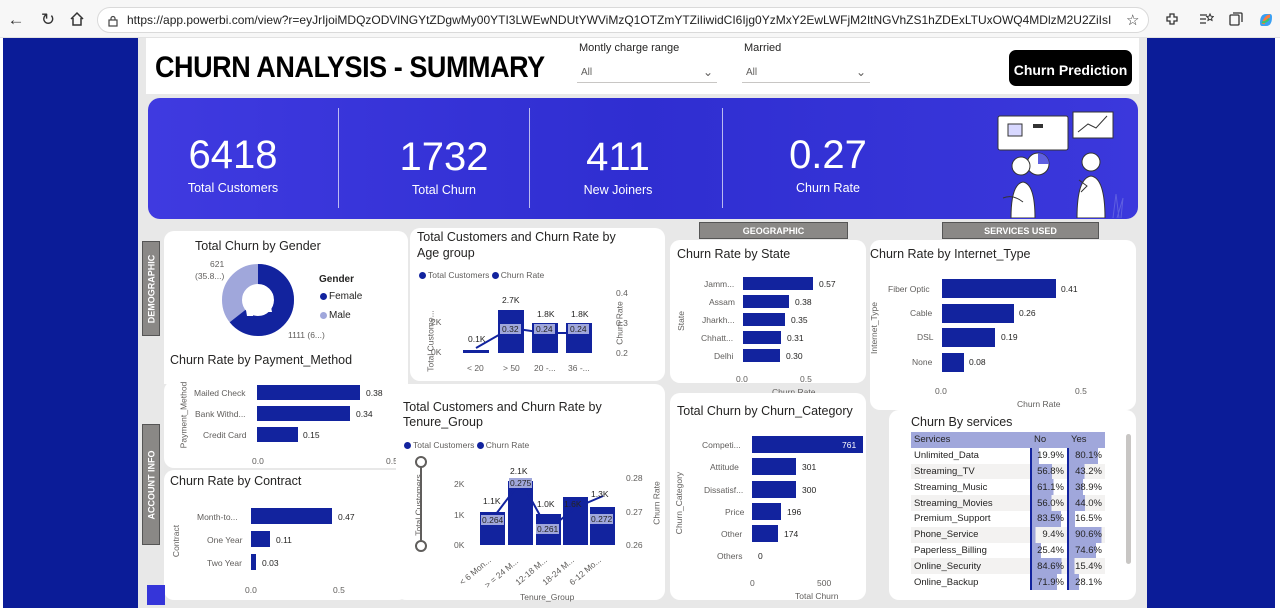  I want to click on no-pct-cell: 61.1%, so click(1049, 487).